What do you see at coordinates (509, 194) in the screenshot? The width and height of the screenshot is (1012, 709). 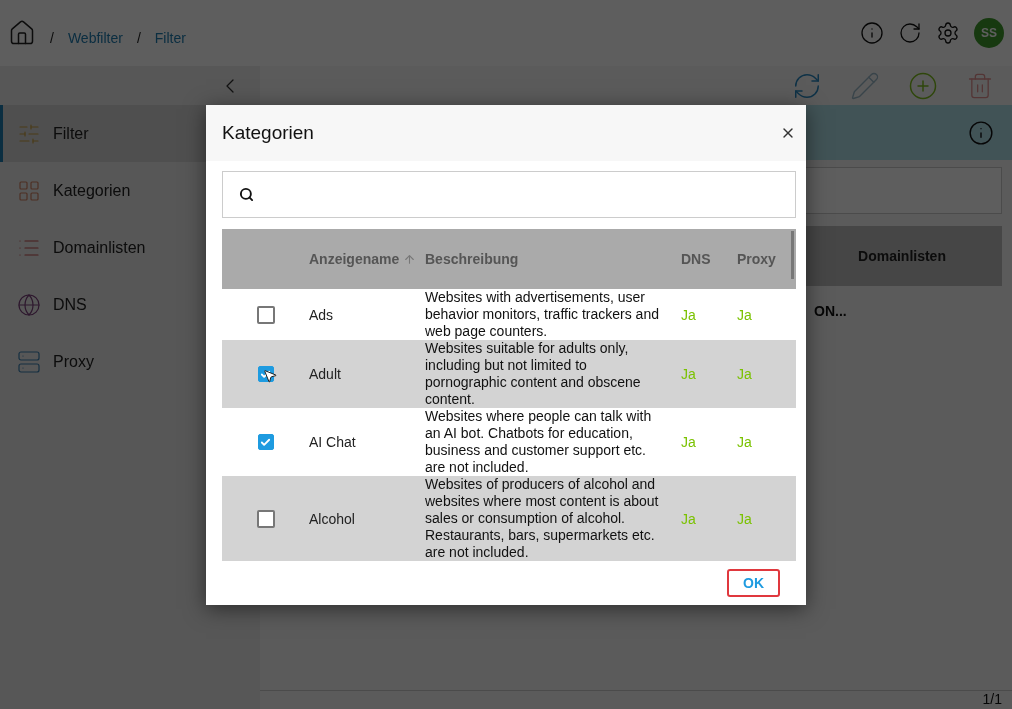 I see `search-field` at bounding box center [509, 194].